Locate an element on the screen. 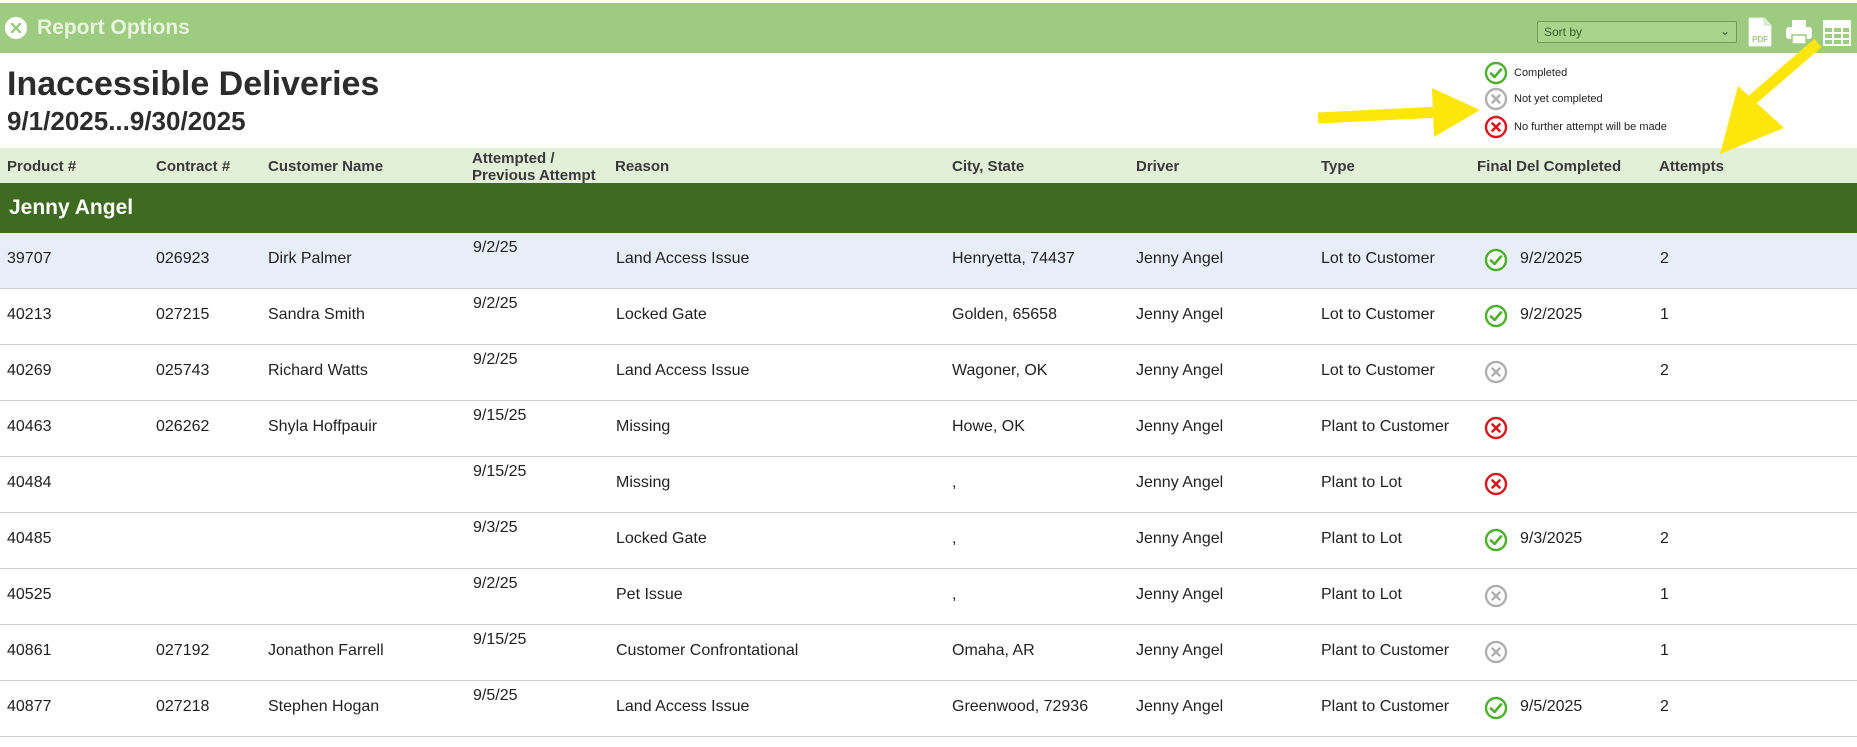  cell-city-state: Golden, 65658 is located at coordinates (1004, 314).